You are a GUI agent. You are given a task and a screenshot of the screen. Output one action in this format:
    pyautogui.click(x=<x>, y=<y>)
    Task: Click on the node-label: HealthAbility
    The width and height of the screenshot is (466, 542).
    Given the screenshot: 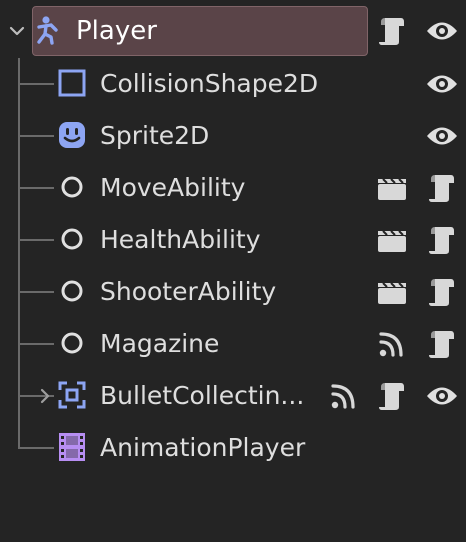 What is the action you would take?
    pyautogui.click(x=180, y=239)
    